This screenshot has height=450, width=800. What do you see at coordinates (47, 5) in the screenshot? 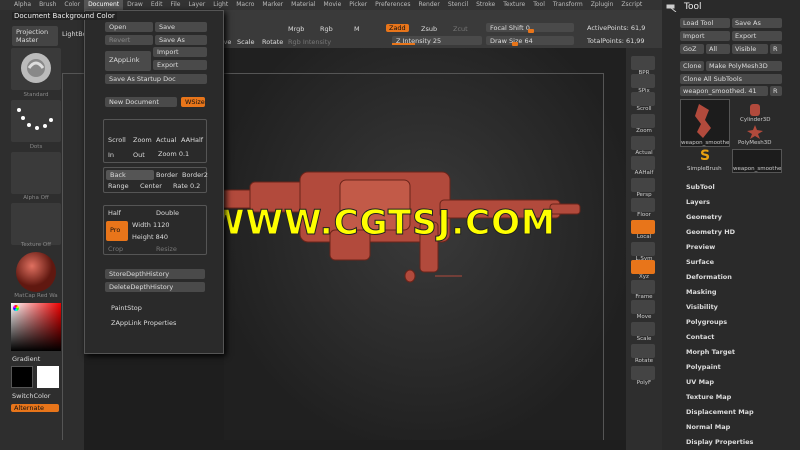
I see `menu-brush: Brush` at bounding box center [47, 5].